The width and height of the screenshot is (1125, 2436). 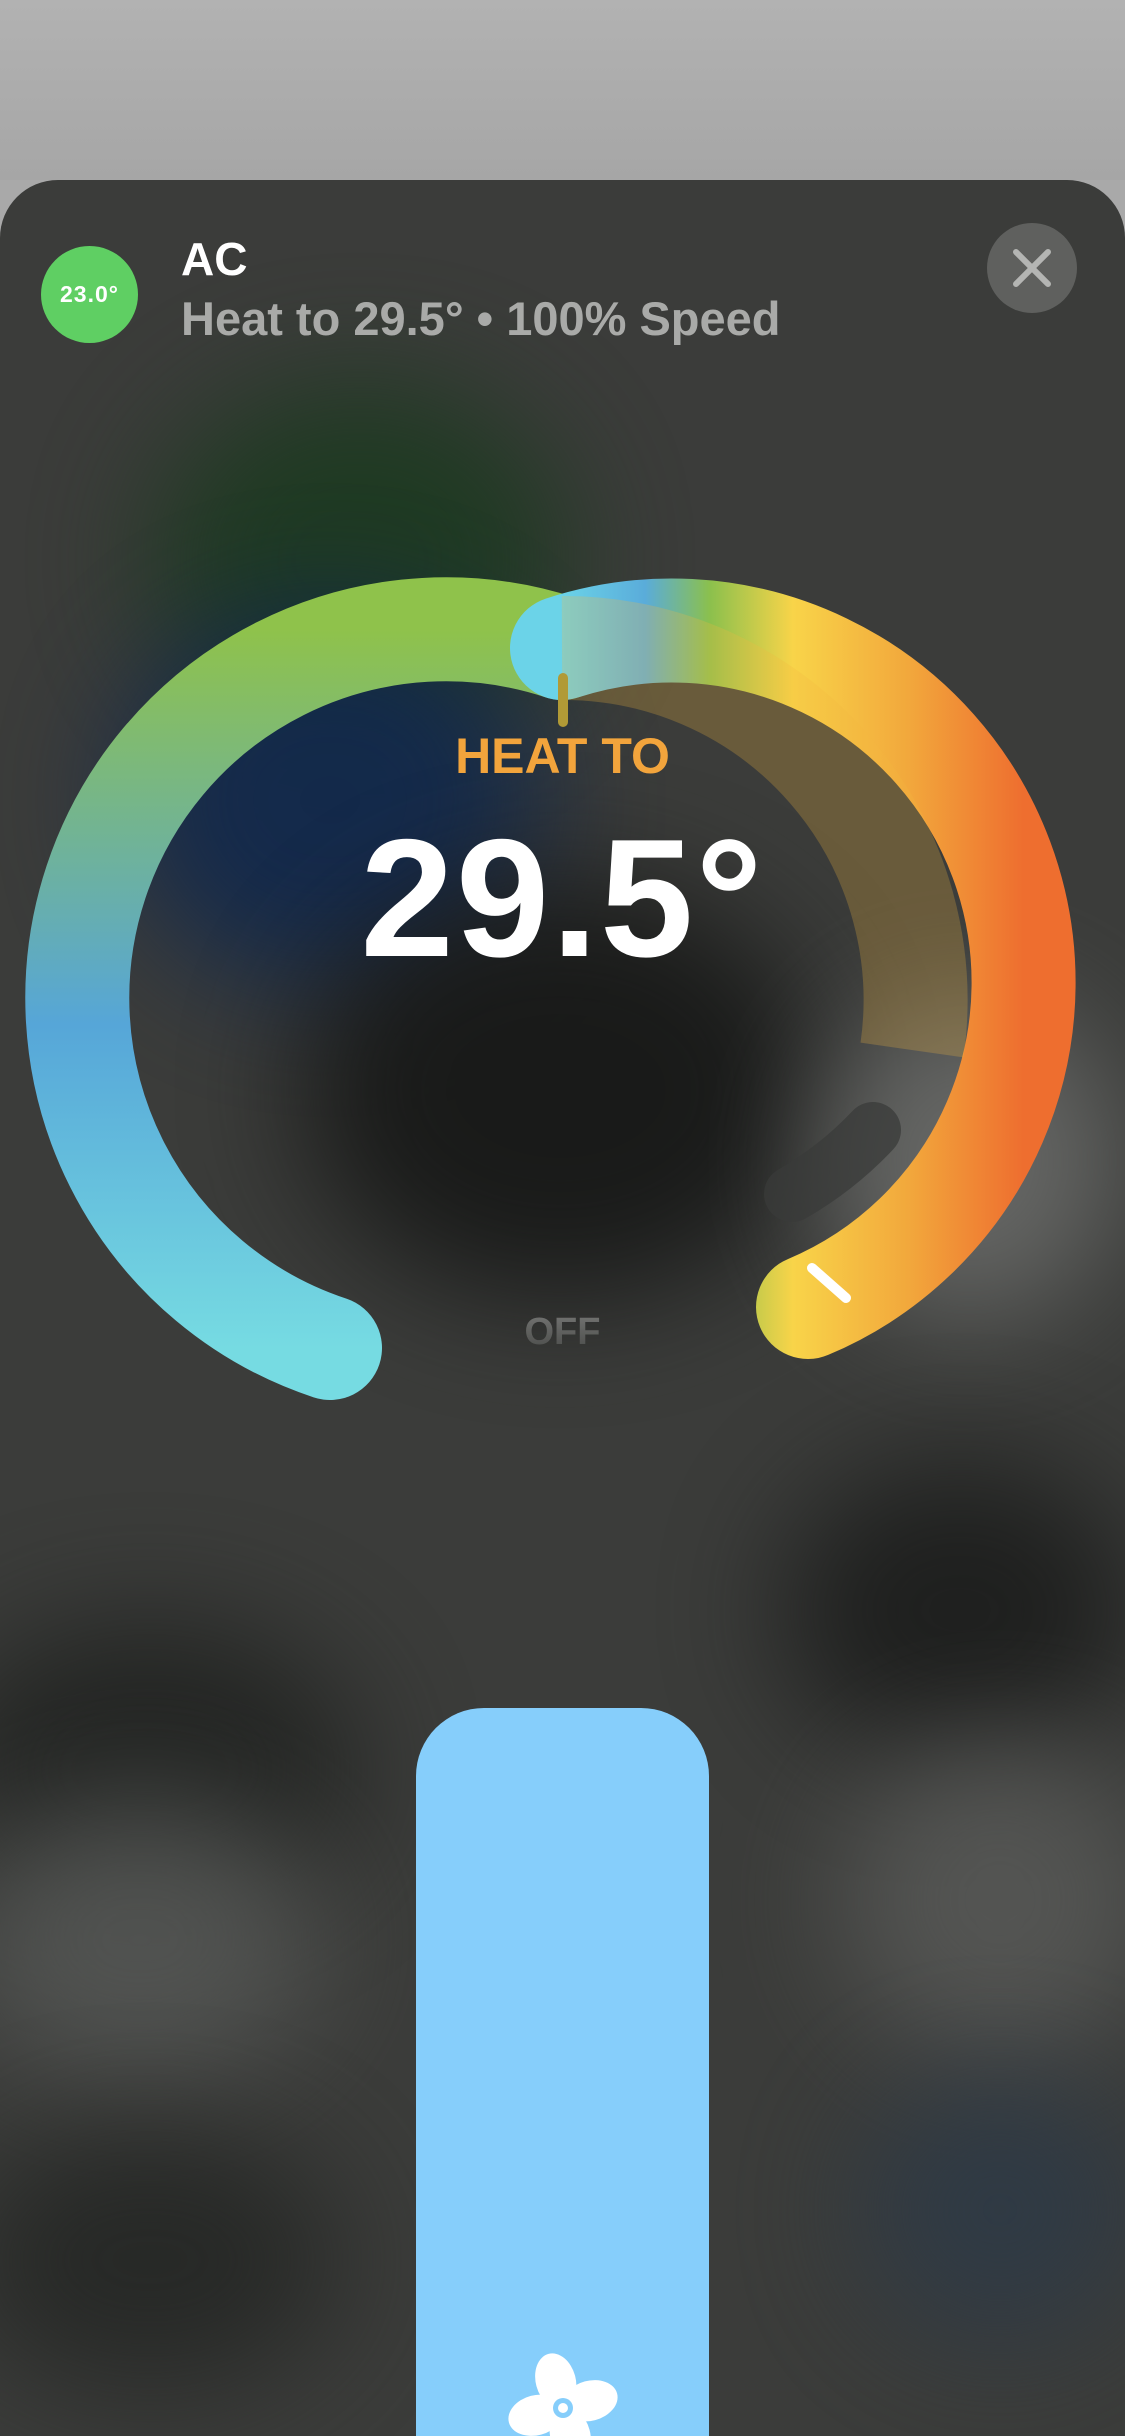 What do you see at coordinates (562, 90) in the screenshot?
I see `dimmed-background` at bounding box center [562, 90].